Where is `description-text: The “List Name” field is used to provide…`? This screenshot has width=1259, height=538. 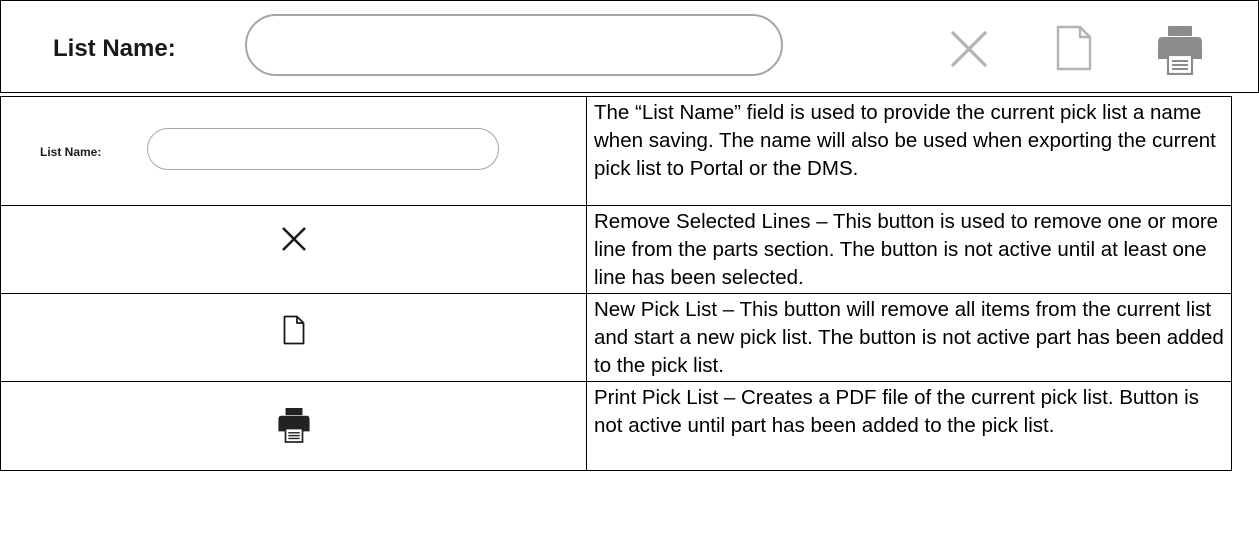
description-text: The “List Name” field is used to provide… is located at coordinates (905, 140).